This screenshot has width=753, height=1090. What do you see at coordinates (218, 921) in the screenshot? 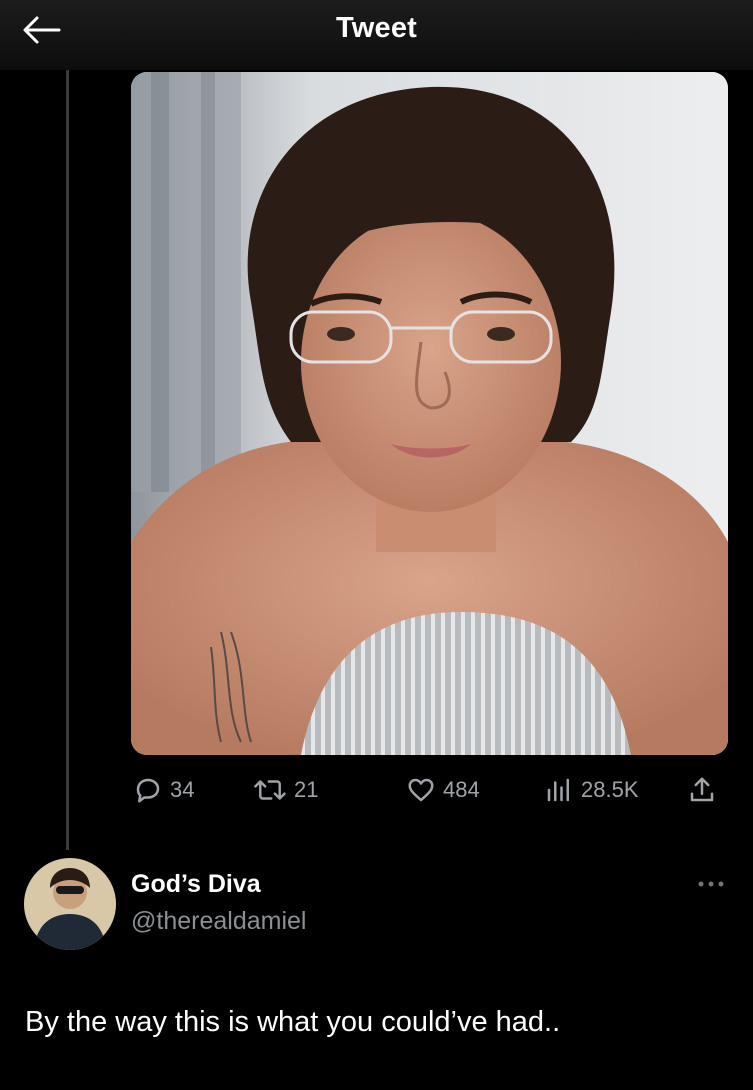
I see `author-handle: @therealdamiel` at bounding box center [218, 921].